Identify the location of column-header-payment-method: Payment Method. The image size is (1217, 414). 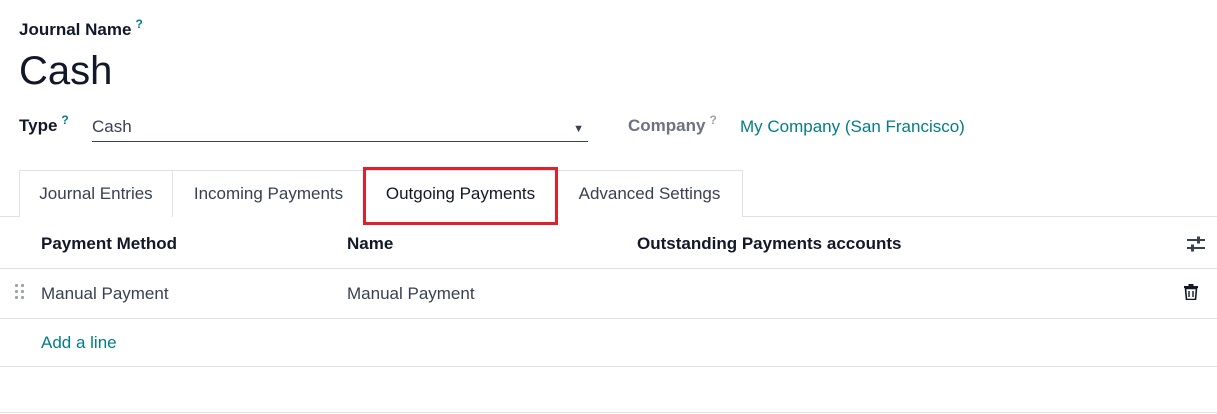
(109, 244).